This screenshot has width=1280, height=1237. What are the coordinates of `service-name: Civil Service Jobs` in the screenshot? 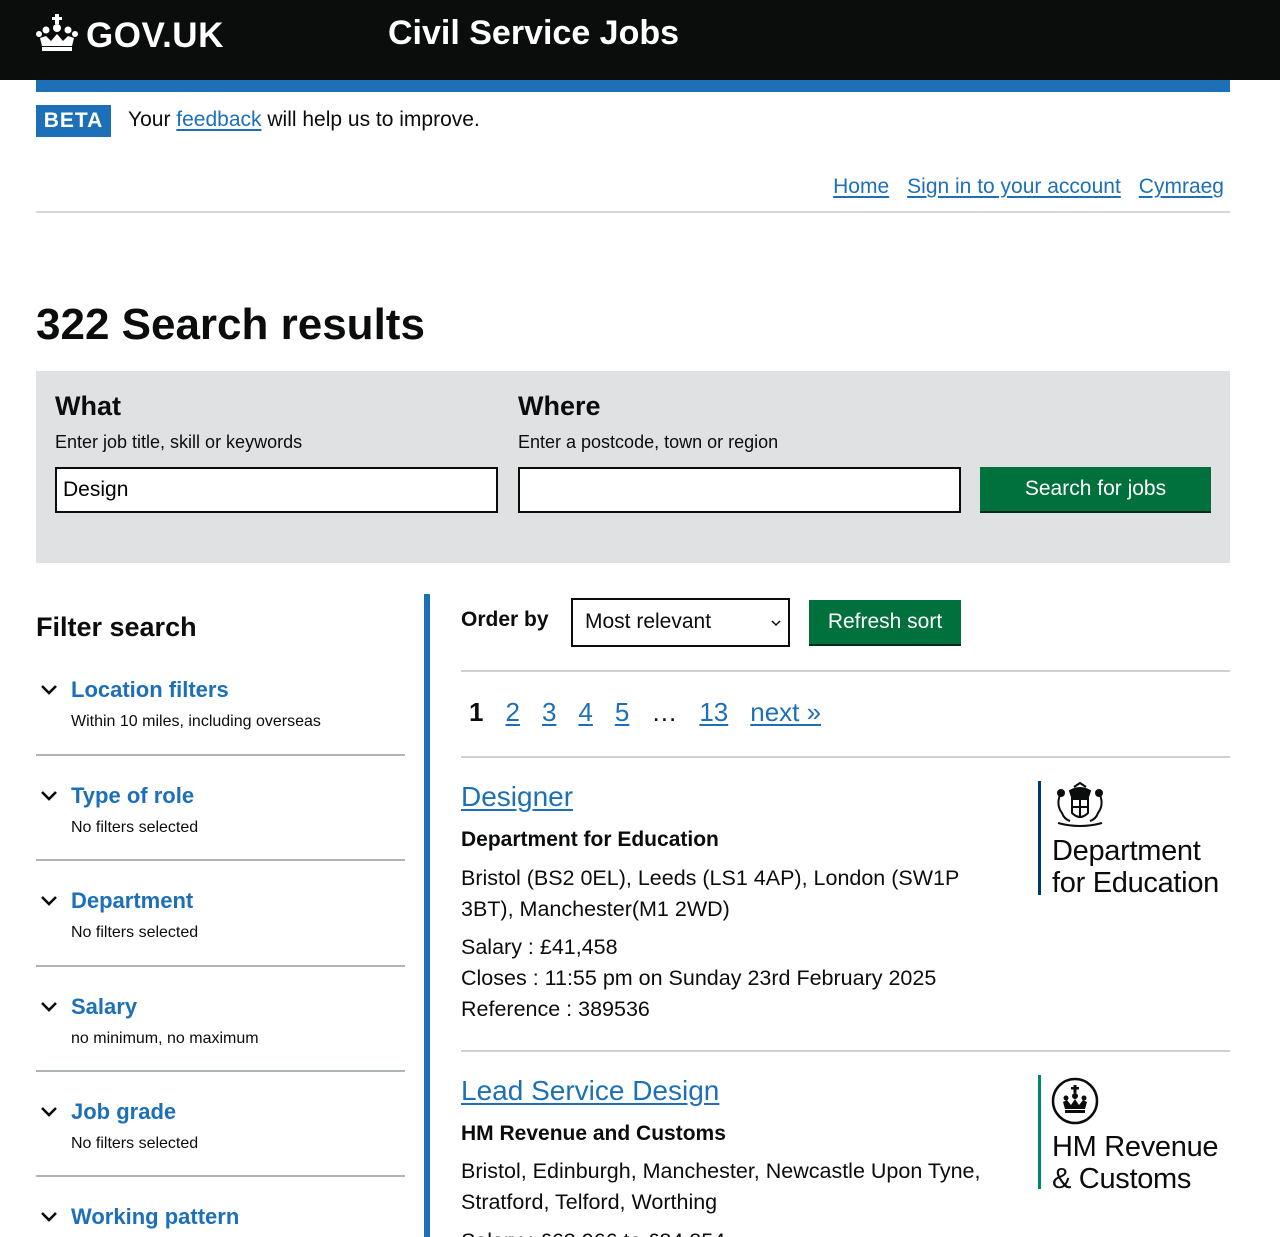 It's located at (533, 33).